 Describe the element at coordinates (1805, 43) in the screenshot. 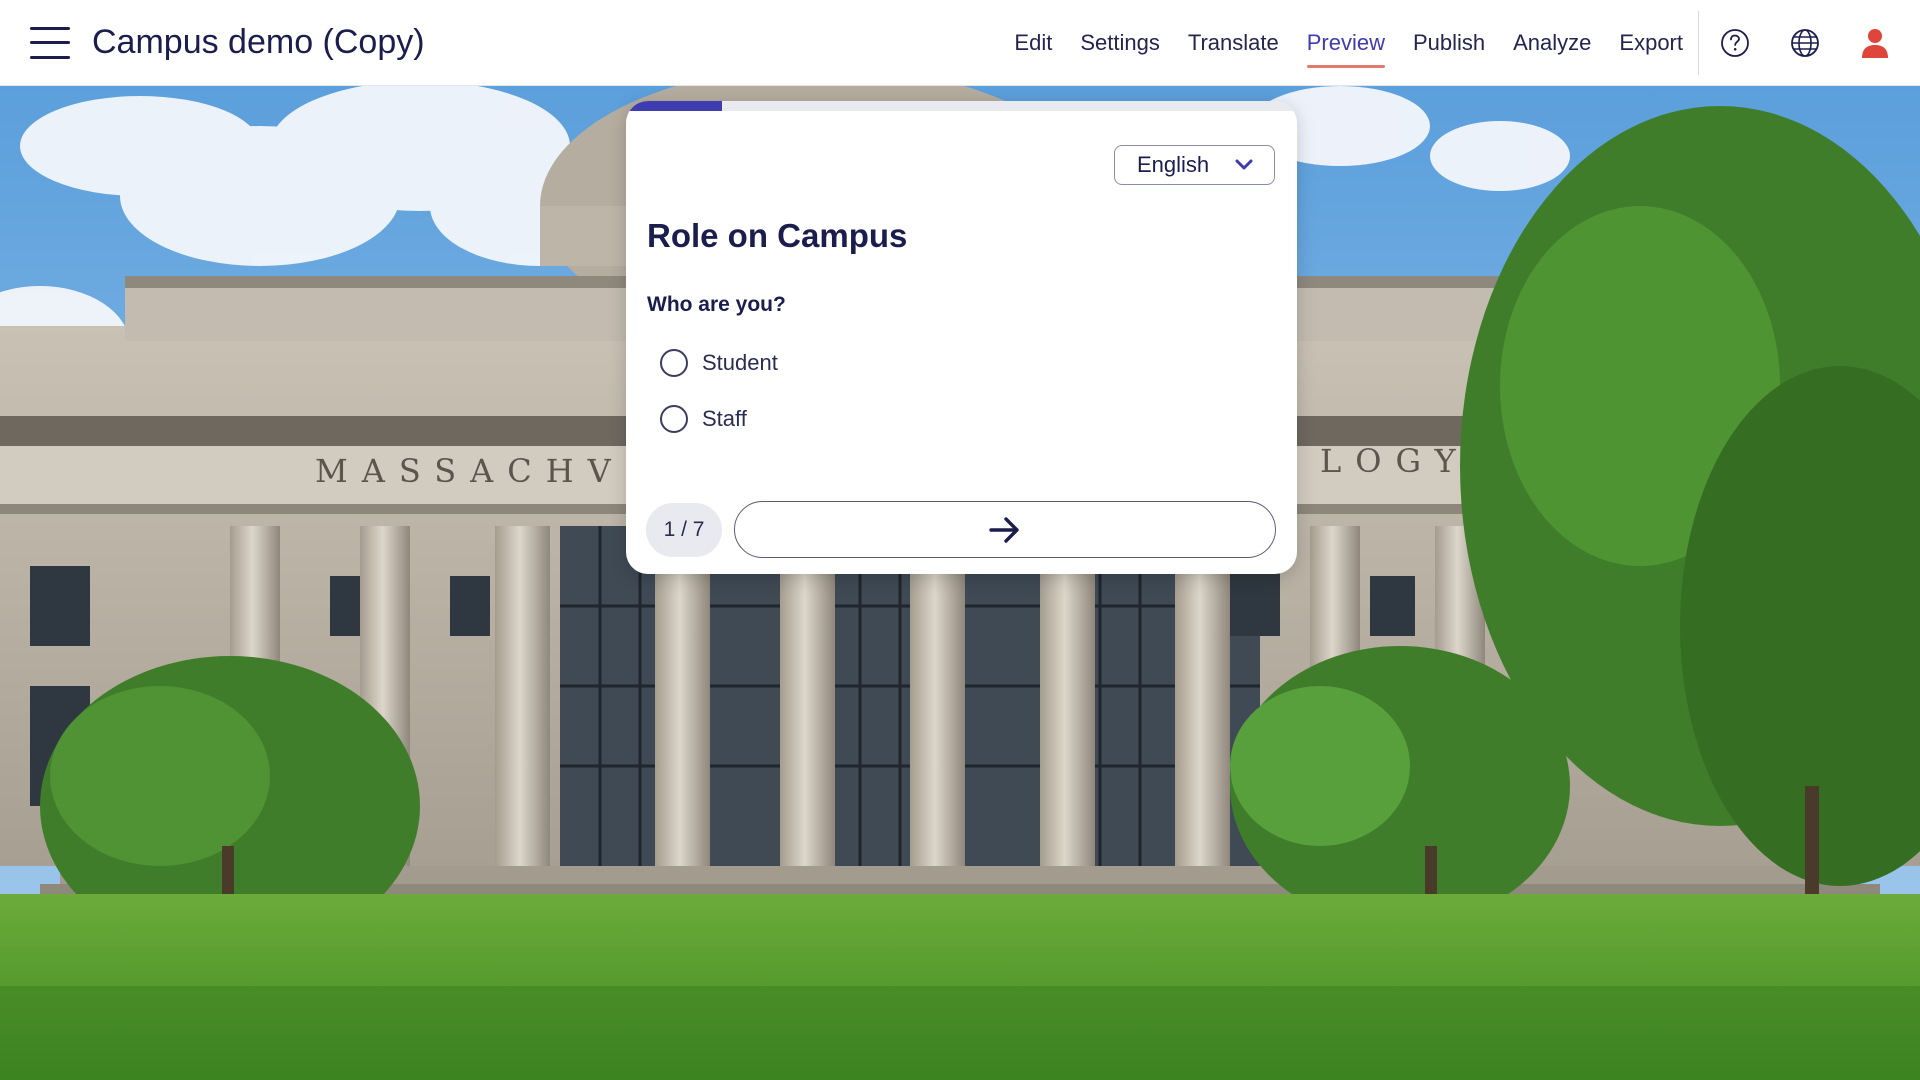

I see `globe-icon` at that location.